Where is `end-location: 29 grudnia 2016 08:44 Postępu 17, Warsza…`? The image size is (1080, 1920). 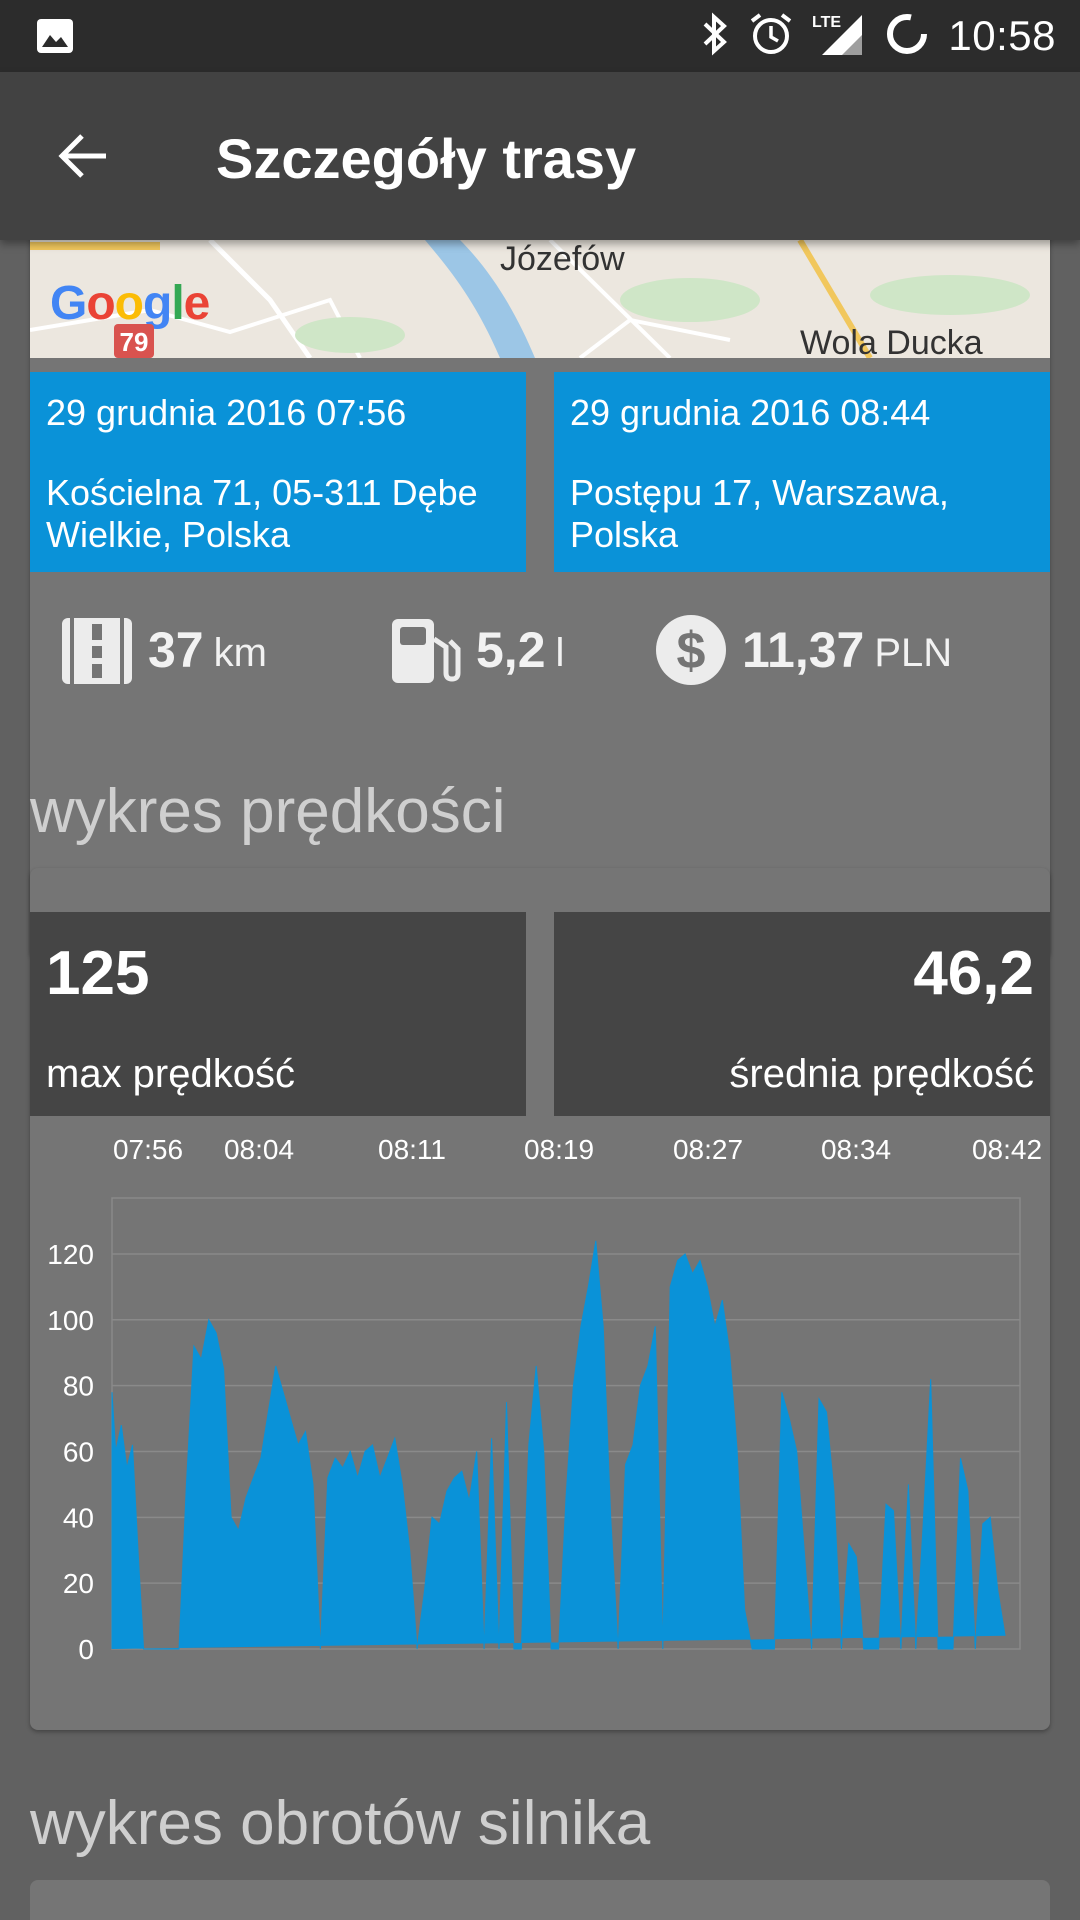
end-location: 29 grudnia 2016 08:44 Postępu 17, Warsza… is located at coordinates (802, 472).